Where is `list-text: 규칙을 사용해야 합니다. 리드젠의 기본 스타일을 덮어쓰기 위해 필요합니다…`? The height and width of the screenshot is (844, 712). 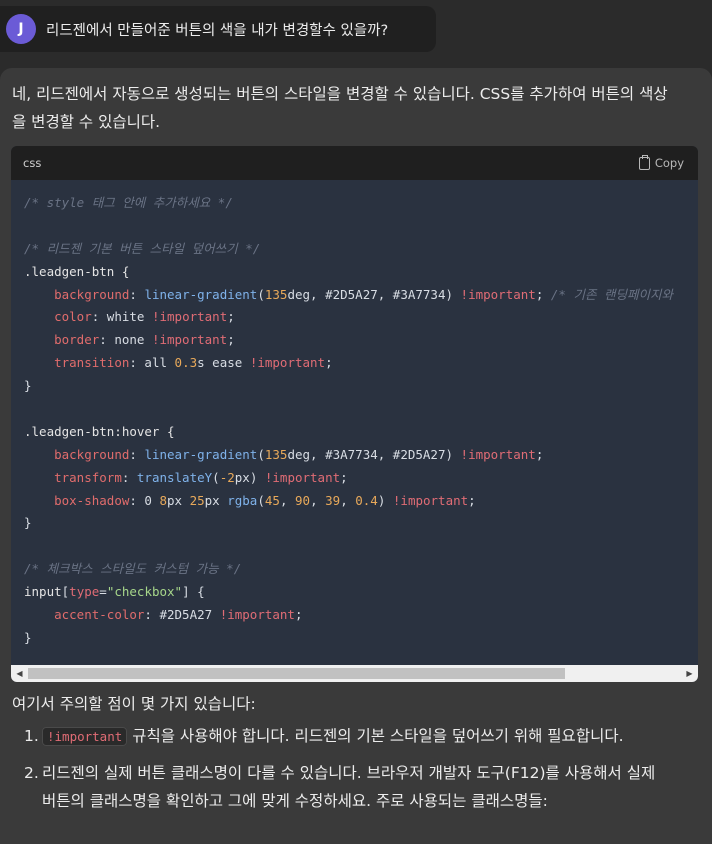
list-text: 규칙을 사용해야 합니다. 리드젠의 기본 스타일을 덮어쓰기 위해 필요합니다… is located at coordinates (375, 736).